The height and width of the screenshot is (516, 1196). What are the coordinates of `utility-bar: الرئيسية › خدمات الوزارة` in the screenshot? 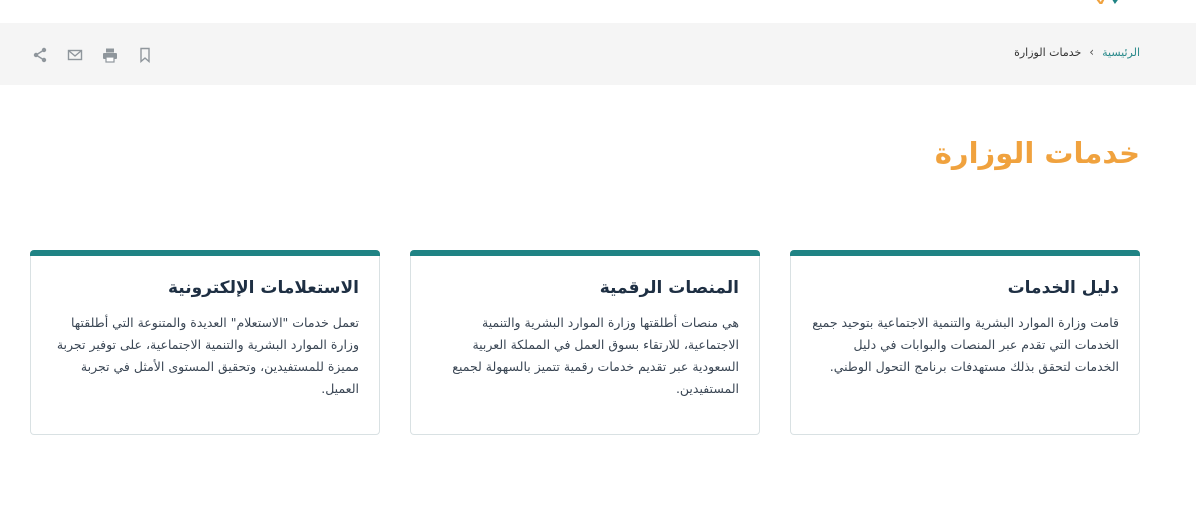 It's located at (598, 54).